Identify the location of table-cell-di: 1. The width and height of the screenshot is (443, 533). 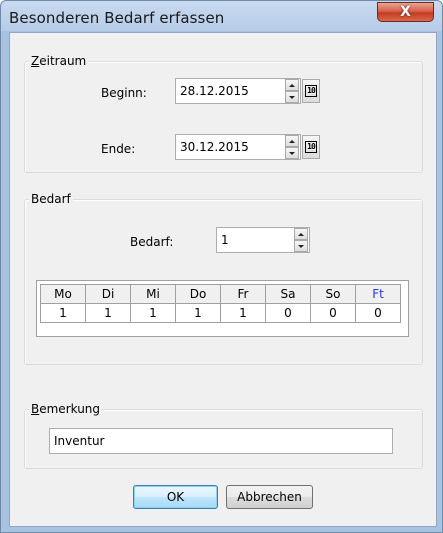
(108, 313).